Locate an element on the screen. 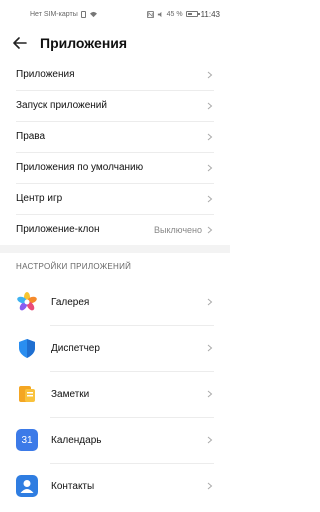 The width and height of the screenshot is (320, 512). menu-item-default-apps: Приложения по умолчанию is located at coordinates (115, 167).